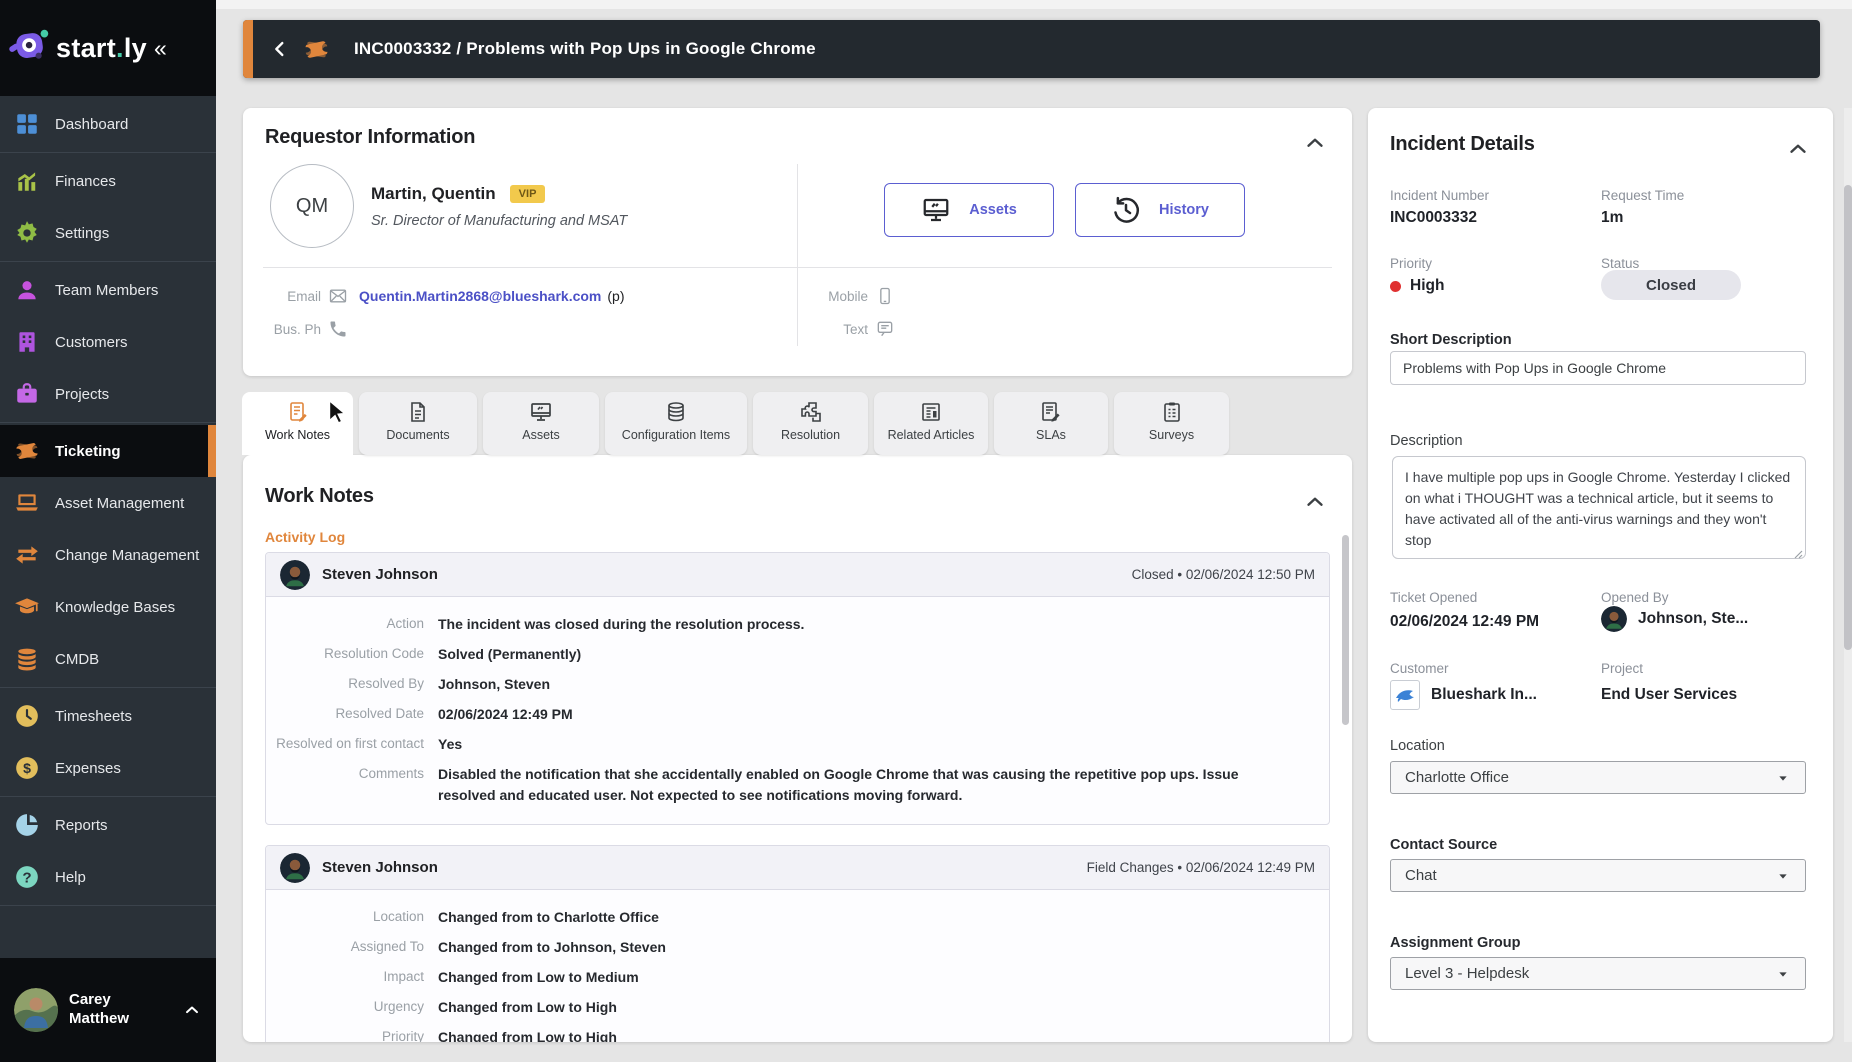 The image size is (1852, 1062). I want to click on tab-surveys: Surveys, so click(1171, 423).